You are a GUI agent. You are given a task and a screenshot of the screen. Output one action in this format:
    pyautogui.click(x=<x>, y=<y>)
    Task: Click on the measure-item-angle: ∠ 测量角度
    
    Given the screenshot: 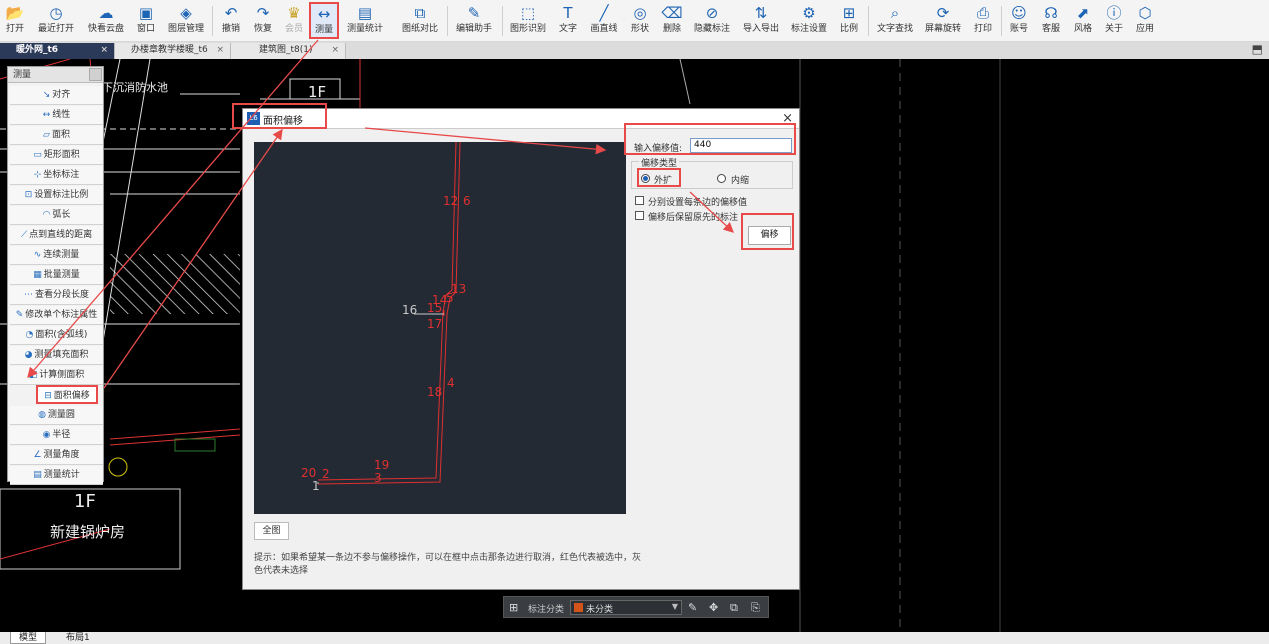 What is the action you would take?
    pyautogui.click(x=56, y=455)
    